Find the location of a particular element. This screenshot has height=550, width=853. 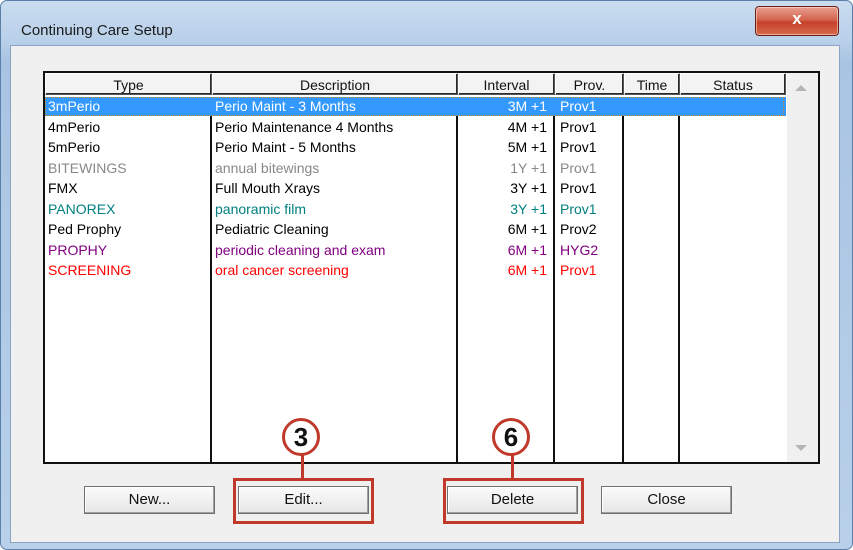

cell-description: periodic cleaning and exam is located at coordinates (300, 249).